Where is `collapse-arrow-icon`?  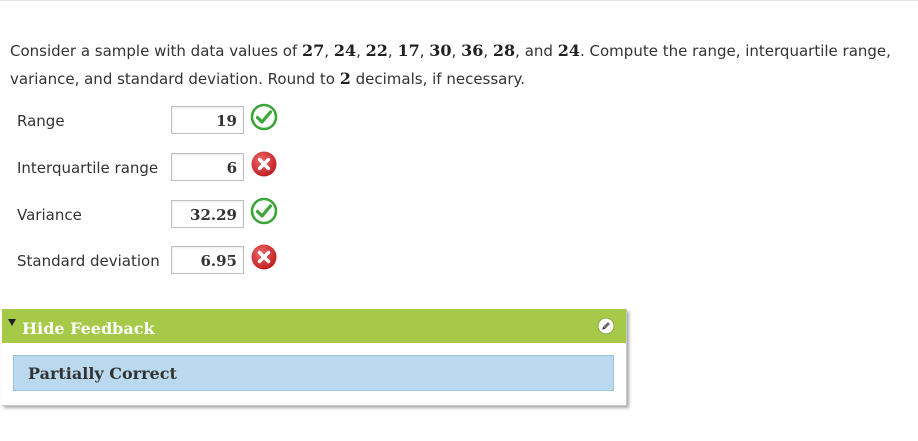 collapse-arrow-icon is located at coordinates (12, 322).